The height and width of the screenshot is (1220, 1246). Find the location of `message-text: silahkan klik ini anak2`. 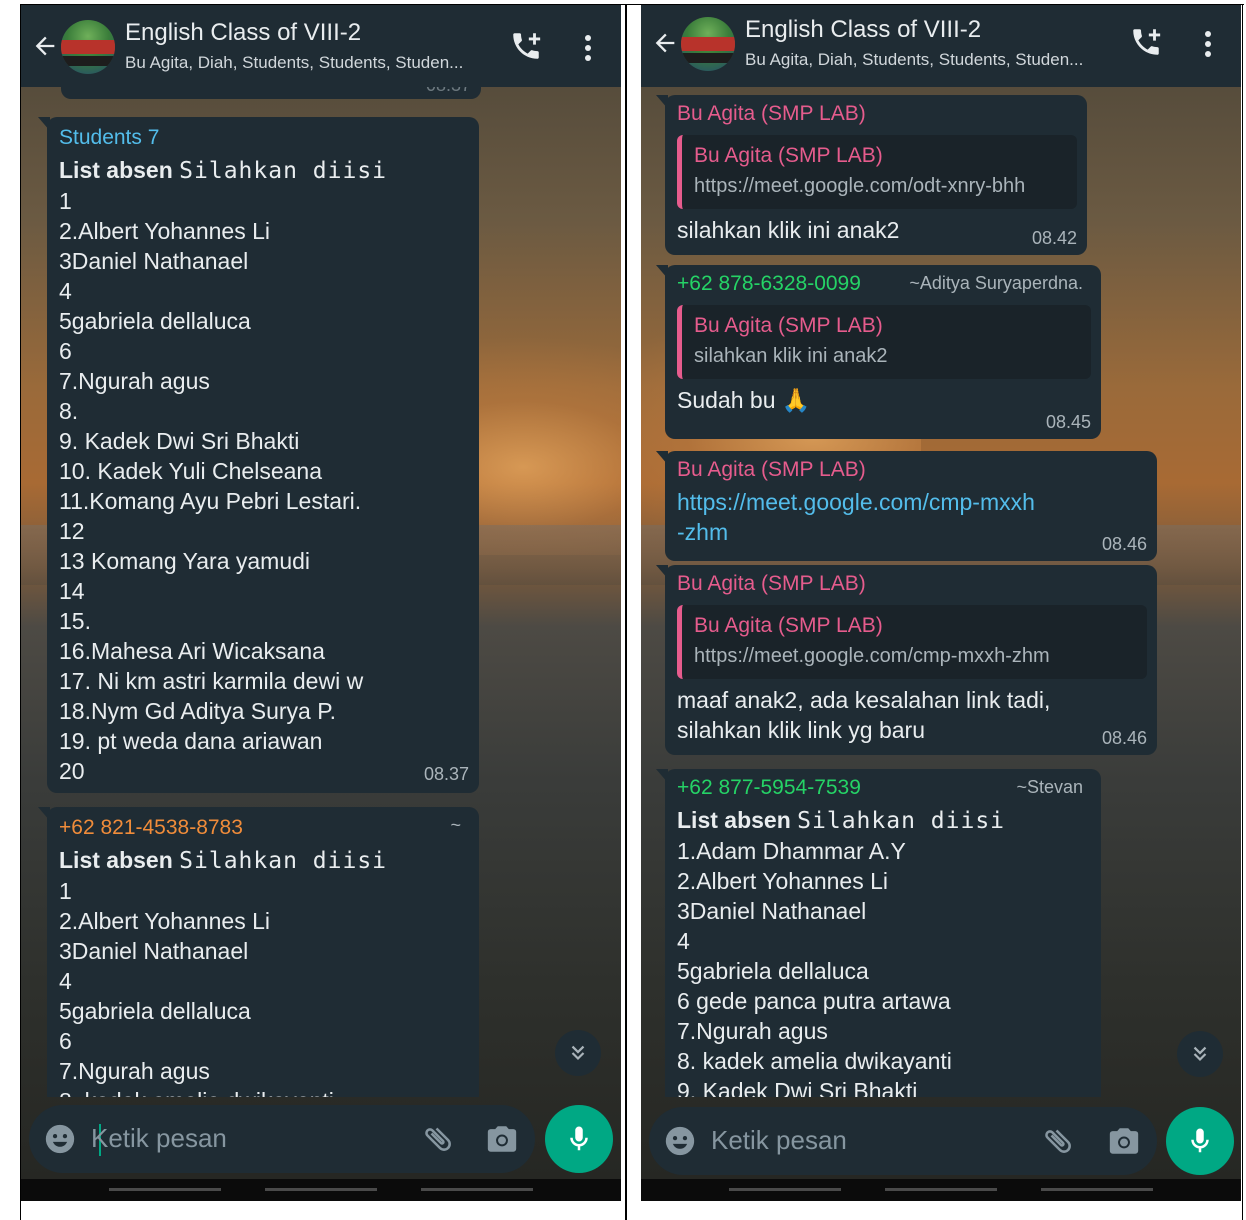

message-text: silahkan klik ini anak2 is located at coordinates (788, 230).